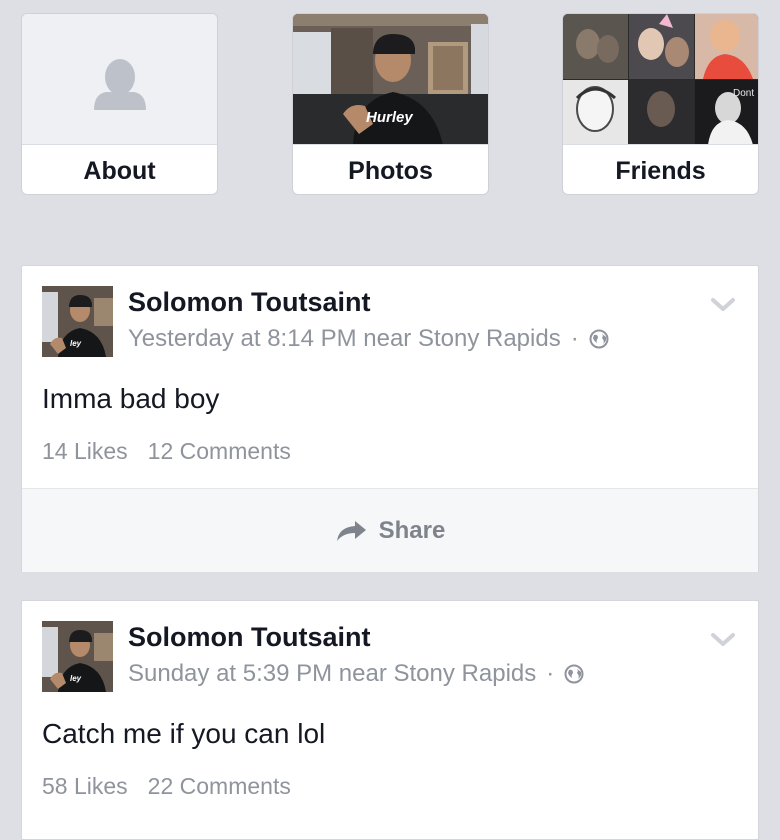 This screenshot has width=780, height=840. I want to click on about-tile: About, so click(119, 104).